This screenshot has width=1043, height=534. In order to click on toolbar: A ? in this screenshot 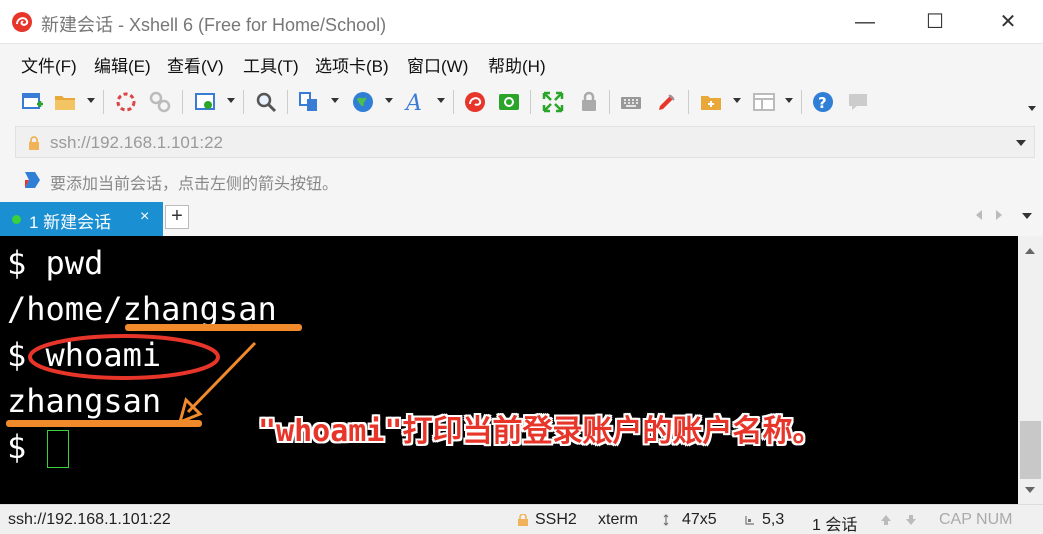, I will do `click(521, 102)`.